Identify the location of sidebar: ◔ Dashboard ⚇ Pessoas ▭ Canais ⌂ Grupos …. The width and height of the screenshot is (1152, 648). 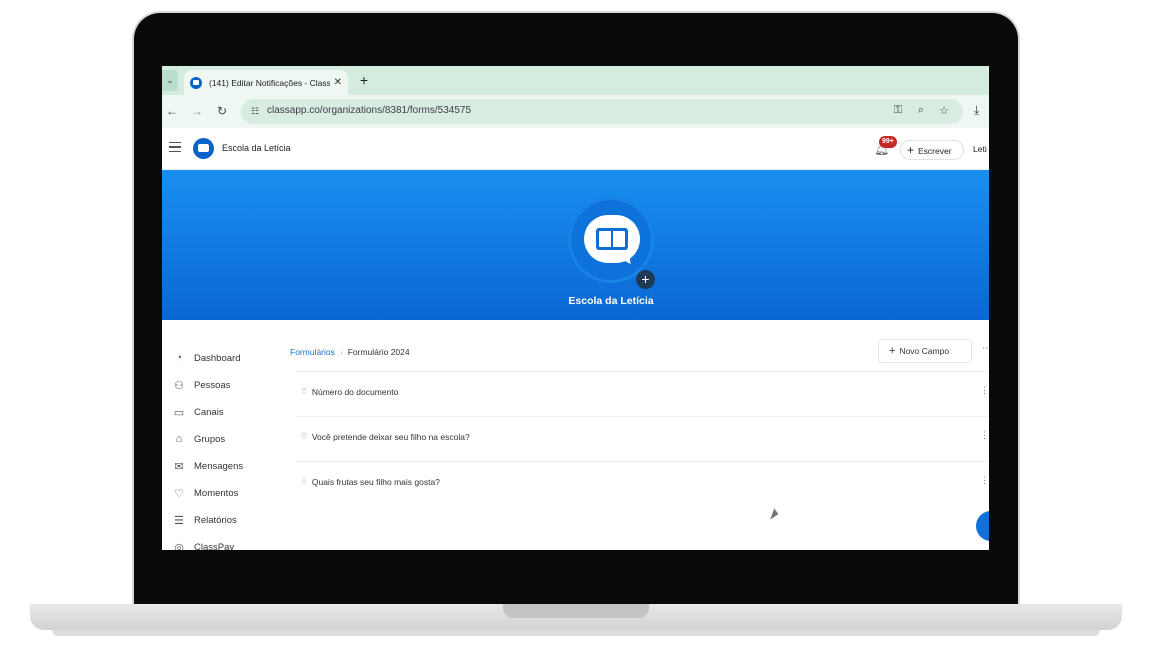
(221, 435).